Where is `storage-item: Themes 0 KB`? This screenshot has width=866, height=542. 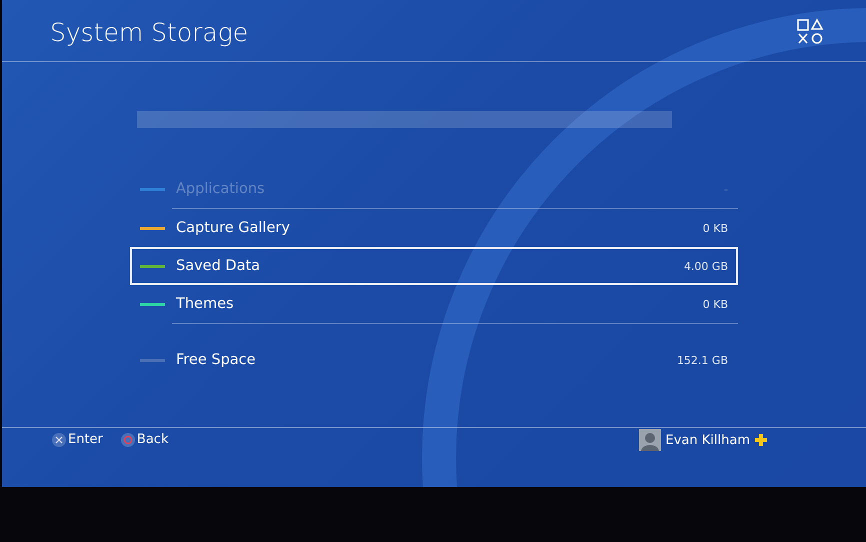
storage-item: Themes 0 KB is located at coordinates (434, 304).